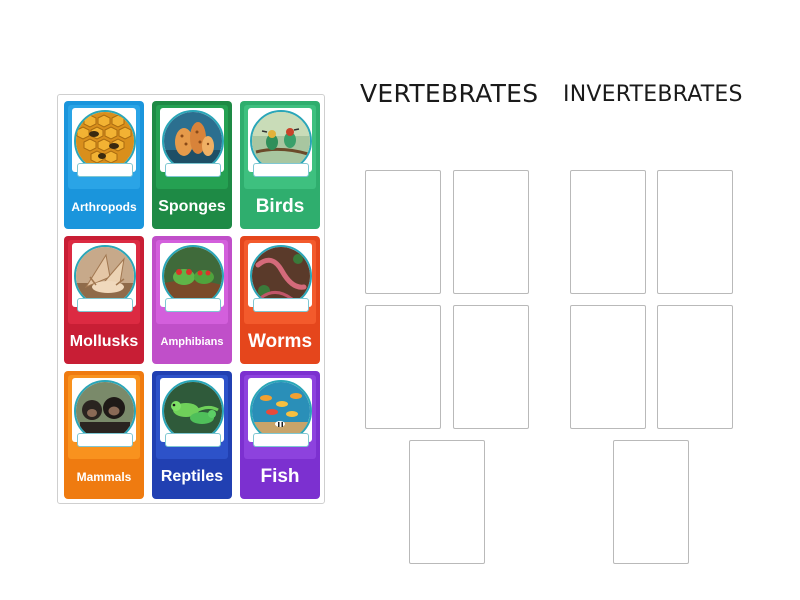 Image resolution: width=800 pixels, height=600 pixels. Describe the element at coordinates (192, 342) in the screenshot. I see `card-label: Amphibians` at that location.